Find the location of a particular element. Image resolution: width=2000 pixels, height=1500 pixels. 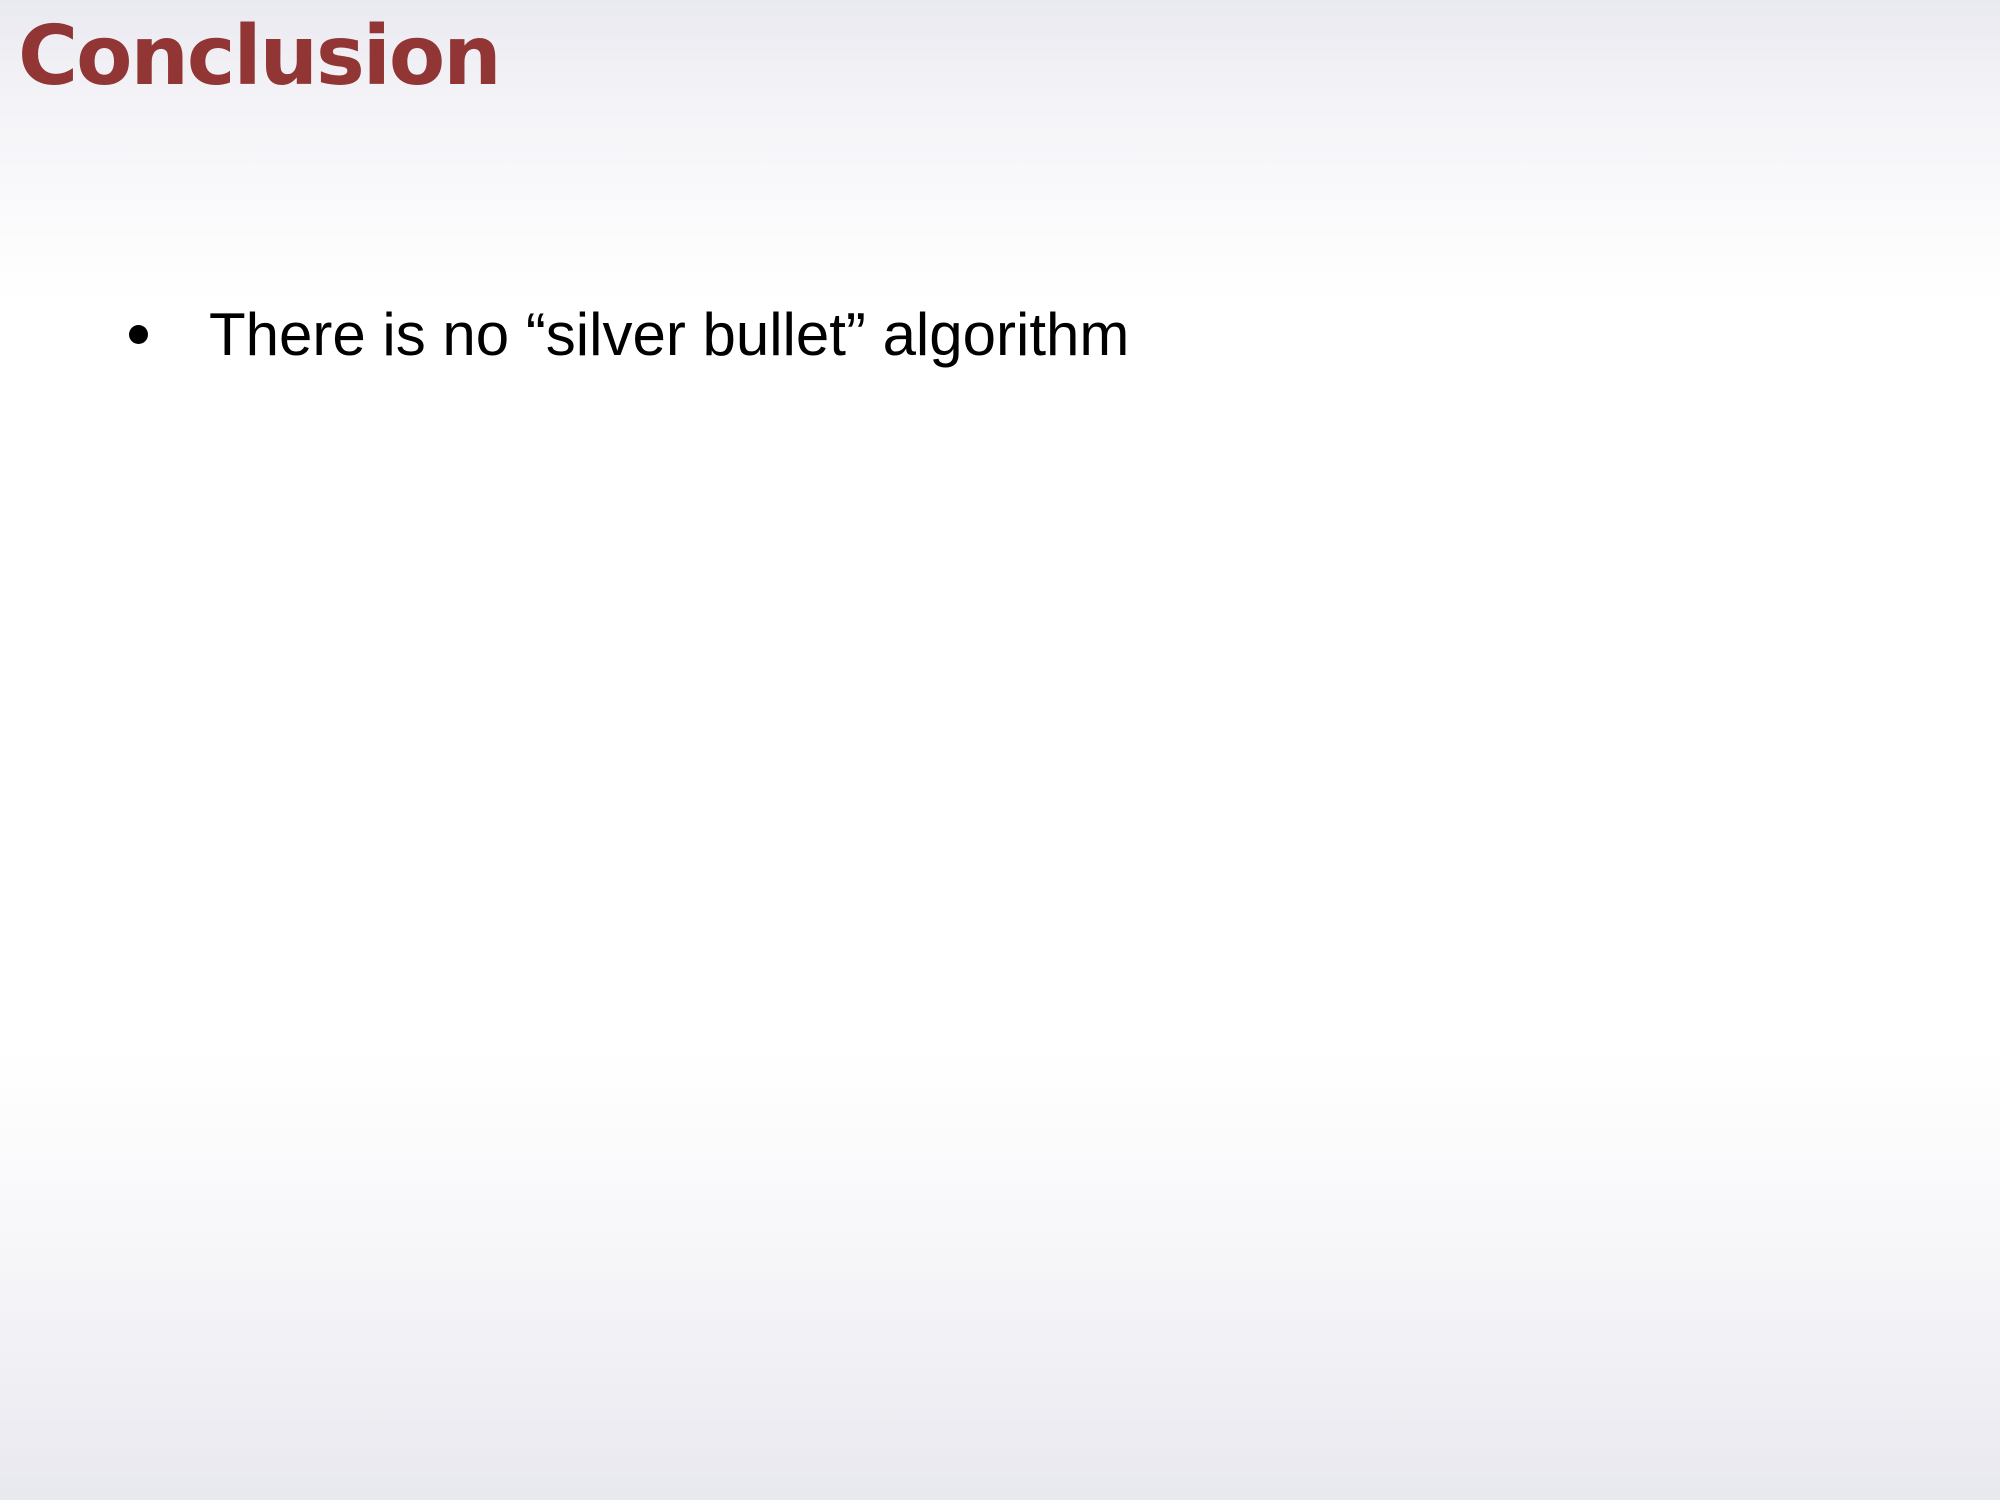

bullet-text: There is no “silver bullet” algorithm is located at coordinates (669, 334).